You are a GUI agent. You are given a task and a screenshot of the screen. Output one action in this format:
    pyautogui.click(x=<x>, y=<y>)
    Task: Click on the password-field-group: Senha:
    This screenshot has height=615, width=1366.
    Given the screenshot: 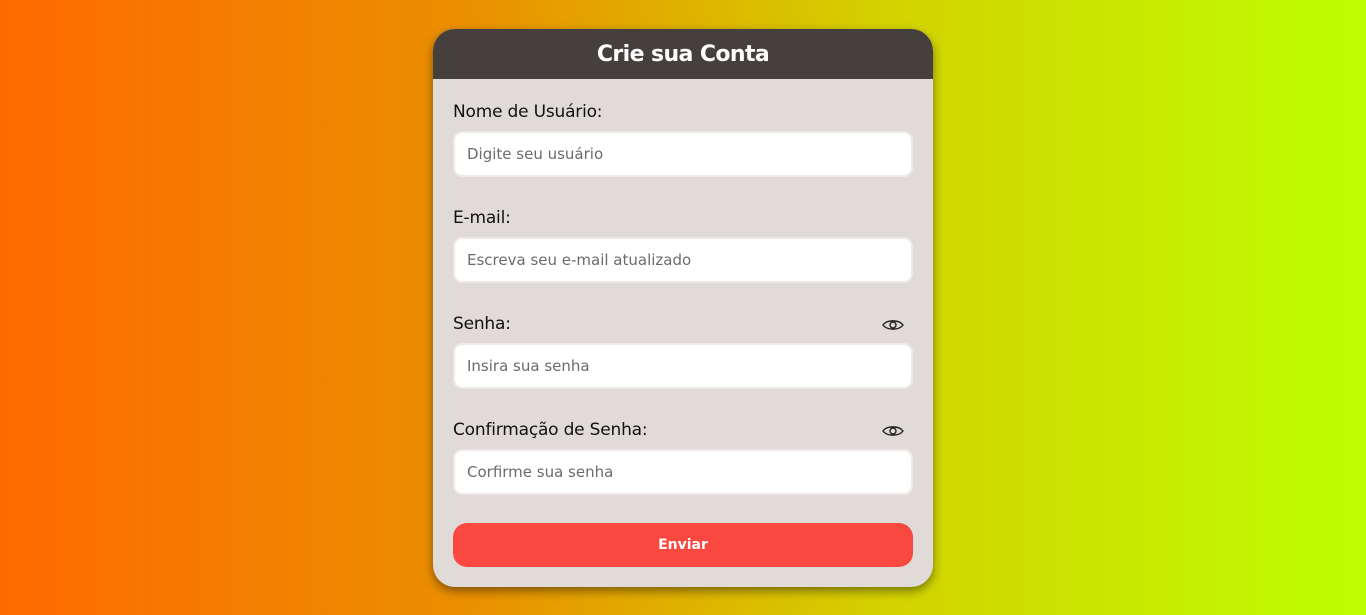 What is the action you would take?
    pyautogui.click(x=683, y=351)
    